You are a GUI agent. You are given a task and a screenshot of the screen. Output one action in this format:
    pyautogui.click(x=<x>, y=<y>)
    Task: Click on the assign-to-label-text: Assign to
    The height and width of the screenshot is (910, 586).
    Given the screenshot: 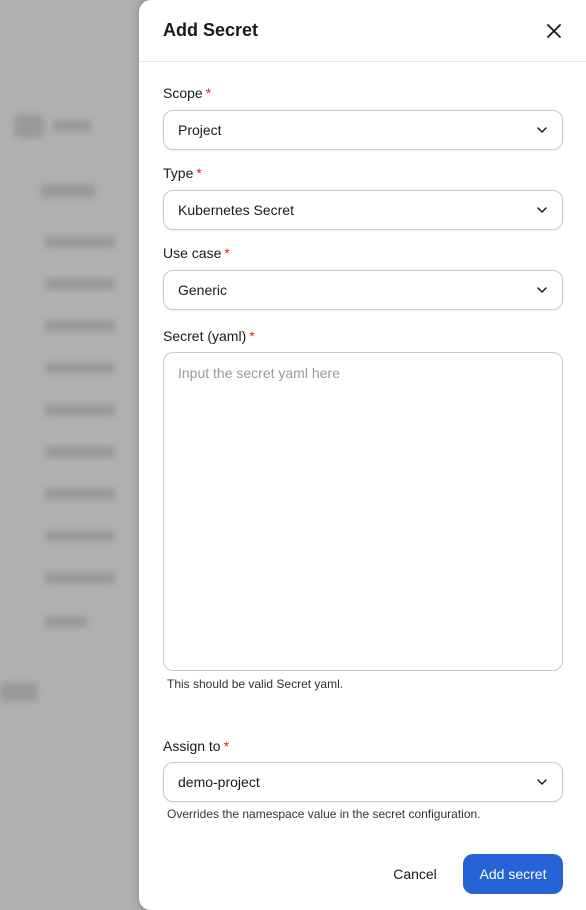 What is the action you would take?
    pyautogui.click(x=192, y=746)
    